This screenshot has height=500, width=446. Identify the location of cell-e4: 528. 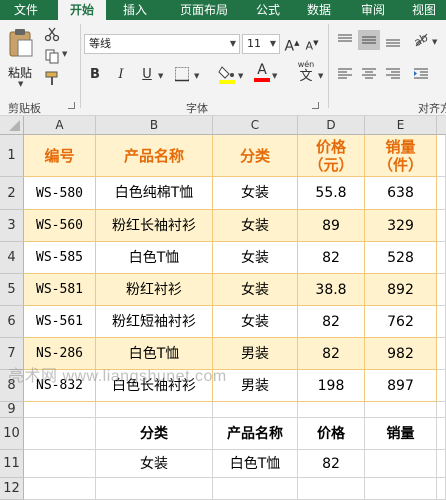
(401, 258).